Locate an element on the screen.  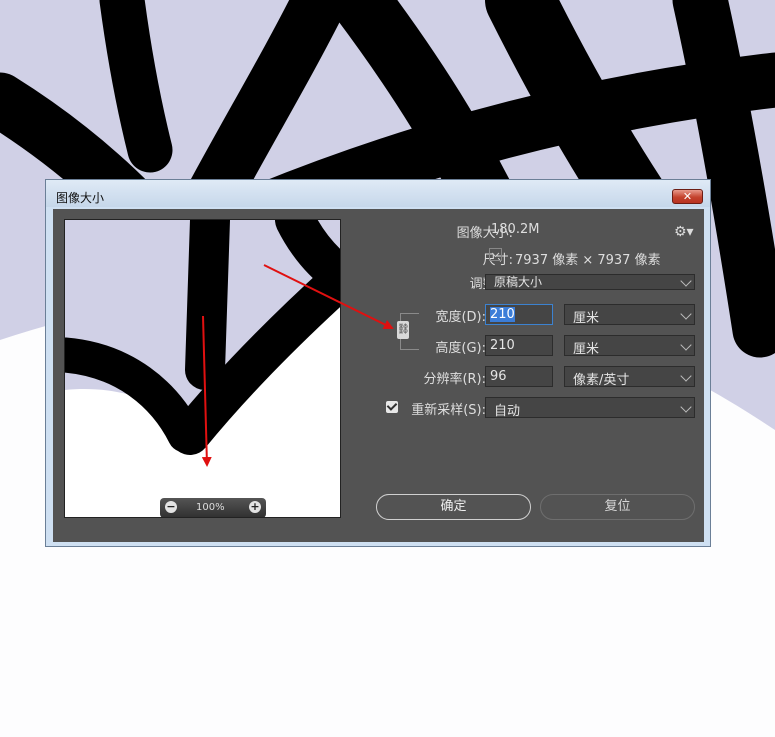
resample-select: 自动 is located at coordinates (590, 408).